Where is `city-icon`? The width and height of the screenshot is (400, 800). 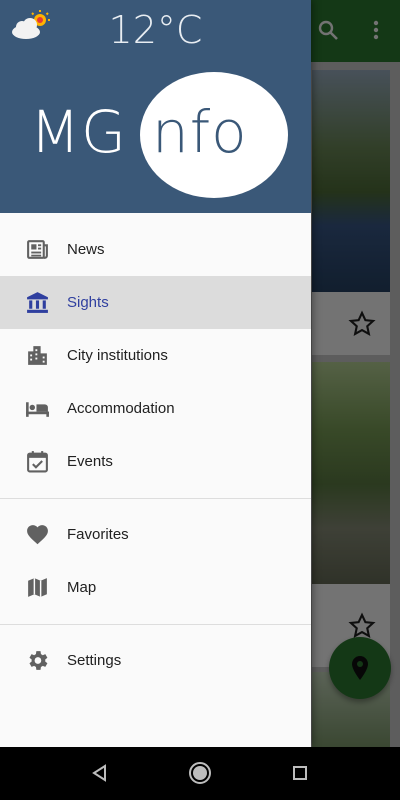 city-icon is located at coordinates (37, 355).